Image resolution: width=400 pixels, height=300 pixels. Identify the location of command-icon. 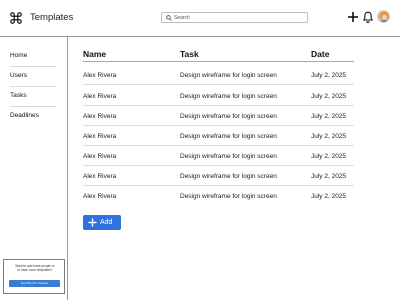
(16, 18).